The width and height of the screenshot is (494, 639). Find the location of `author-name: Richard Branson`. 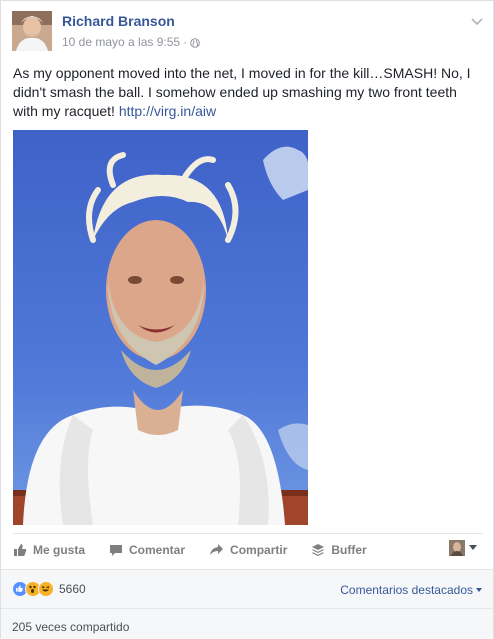

author-name: Richard Branson is located at coordinates (118, 21).